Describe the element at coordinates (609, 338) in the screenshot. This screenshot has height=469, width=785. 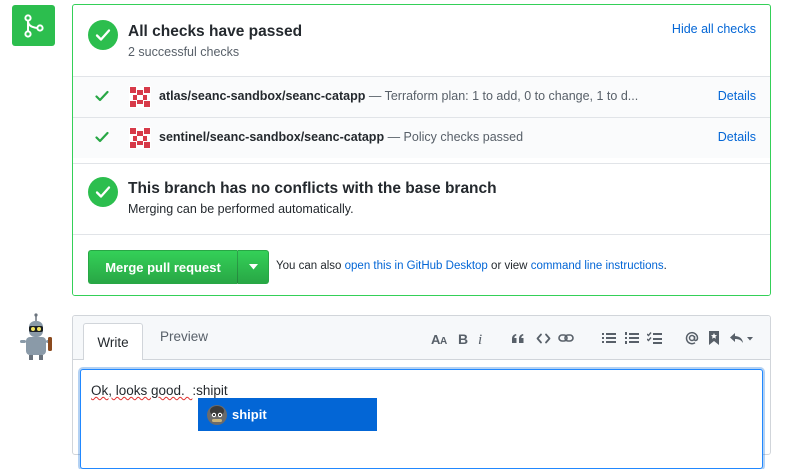
I see `bullet-list-icon` at that location.